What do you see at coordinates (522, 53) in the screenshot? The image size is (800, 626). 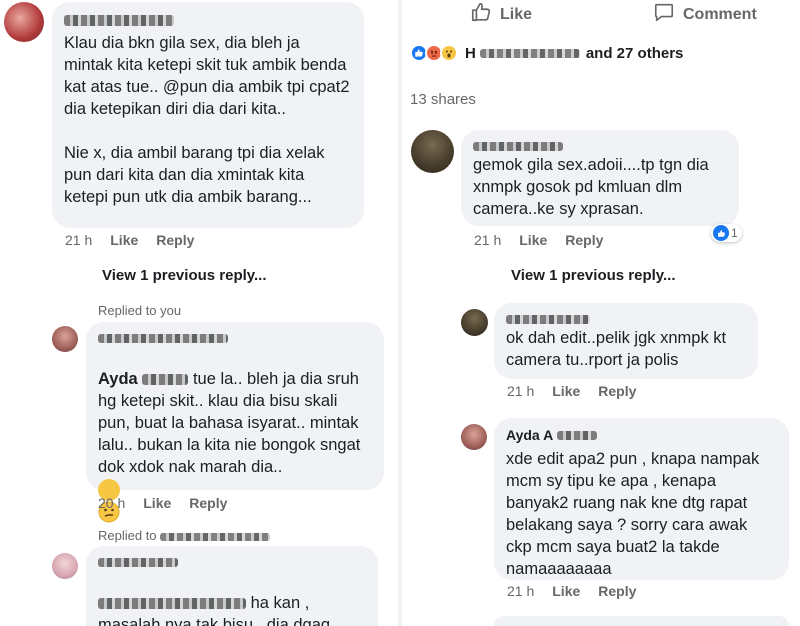 I see `reactors-names-blurred: H` at bounding box center [522, 53].